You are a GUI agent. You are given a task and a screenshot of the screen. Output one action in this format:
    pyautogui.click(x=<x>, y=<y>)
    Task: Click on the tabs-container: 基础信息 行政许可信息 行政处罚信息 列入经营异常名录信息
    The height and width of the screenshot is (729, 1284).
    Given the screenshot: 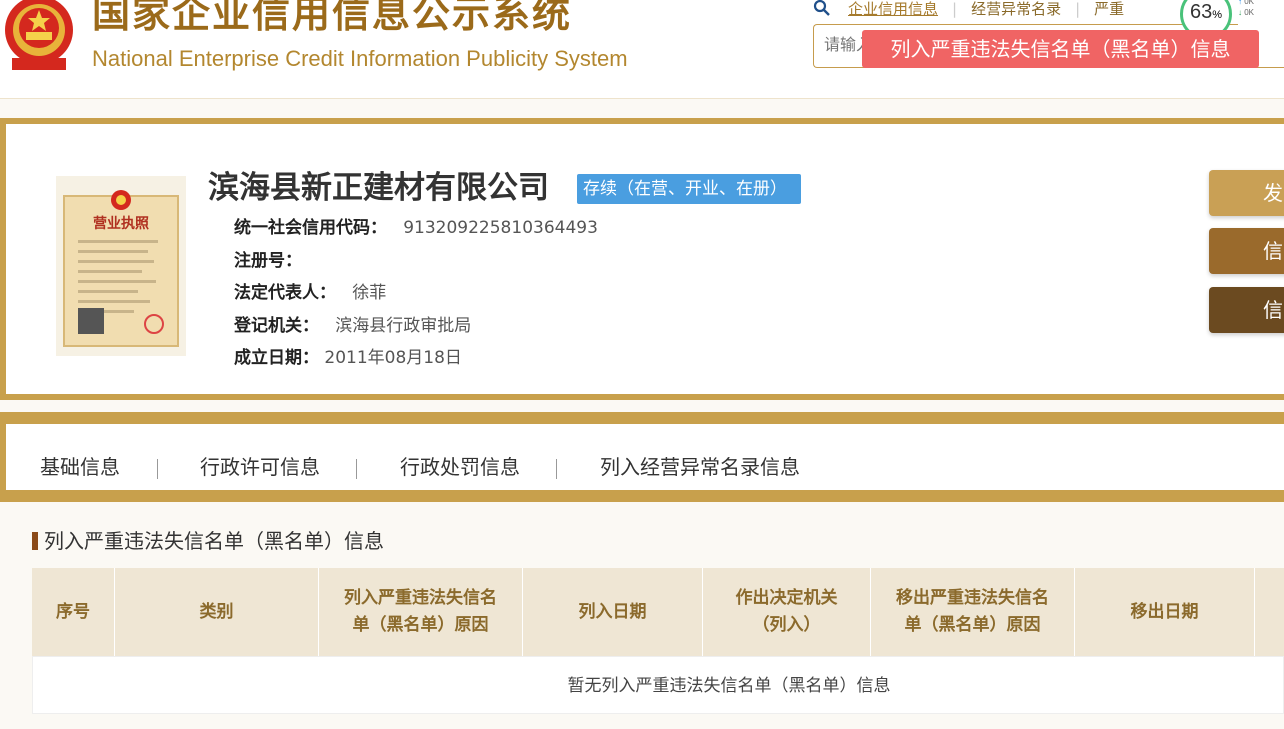 What is the action you would take?
    pyautogui.click(x=642, y=457)
    